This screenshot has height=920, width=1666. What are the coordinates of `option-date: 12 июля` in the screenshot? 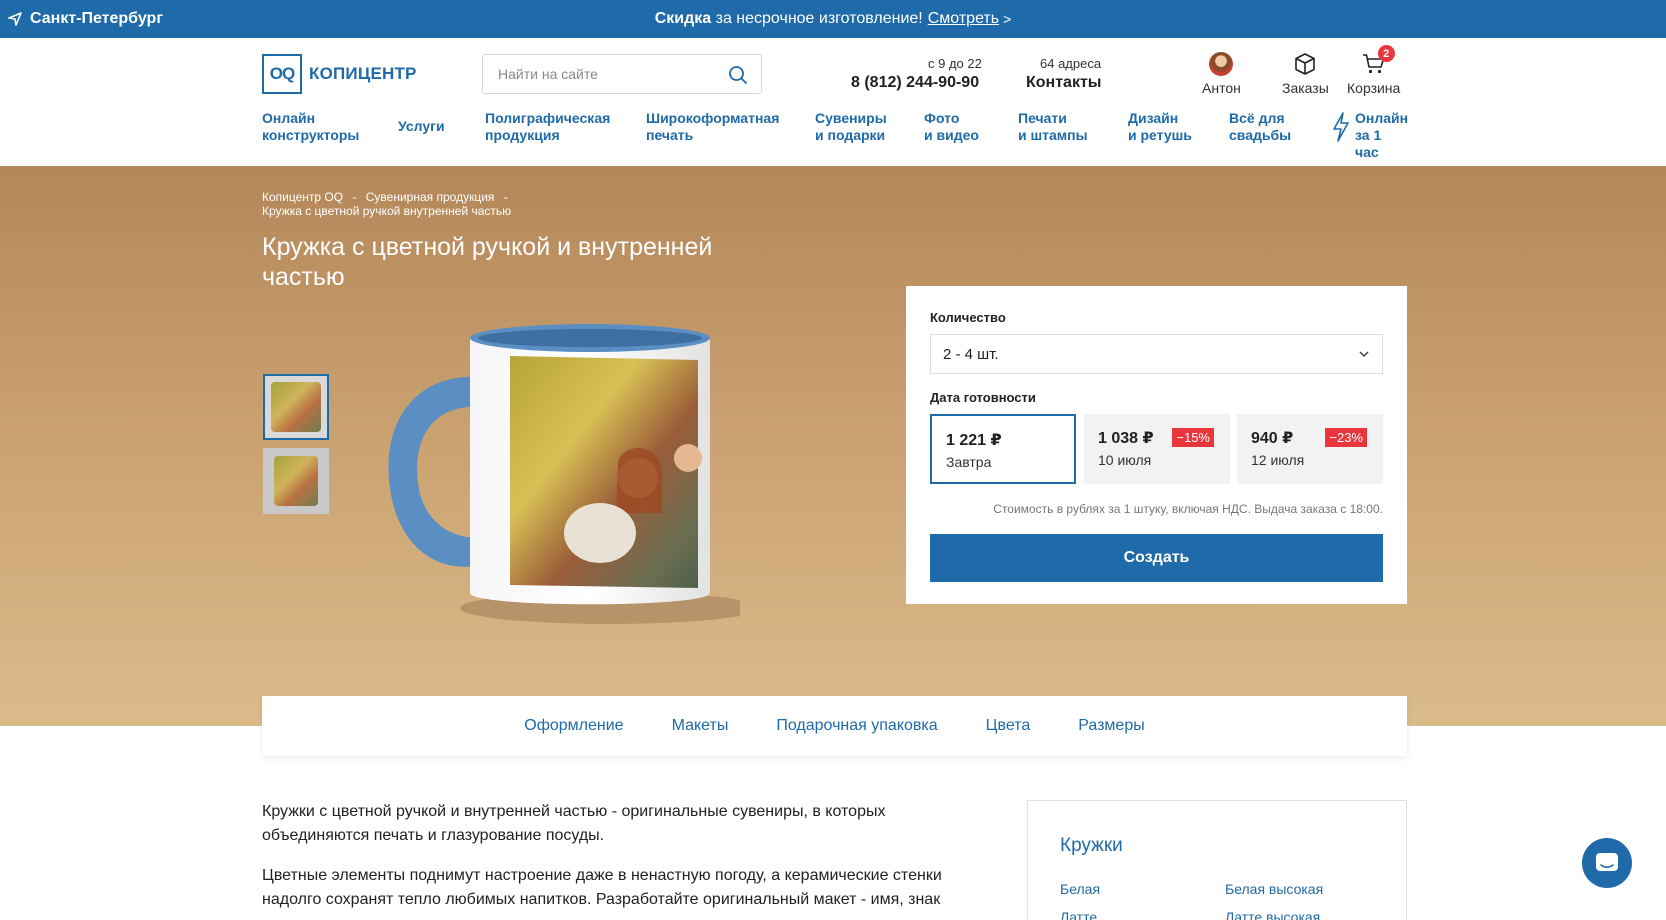 It's located at (1278, 460).